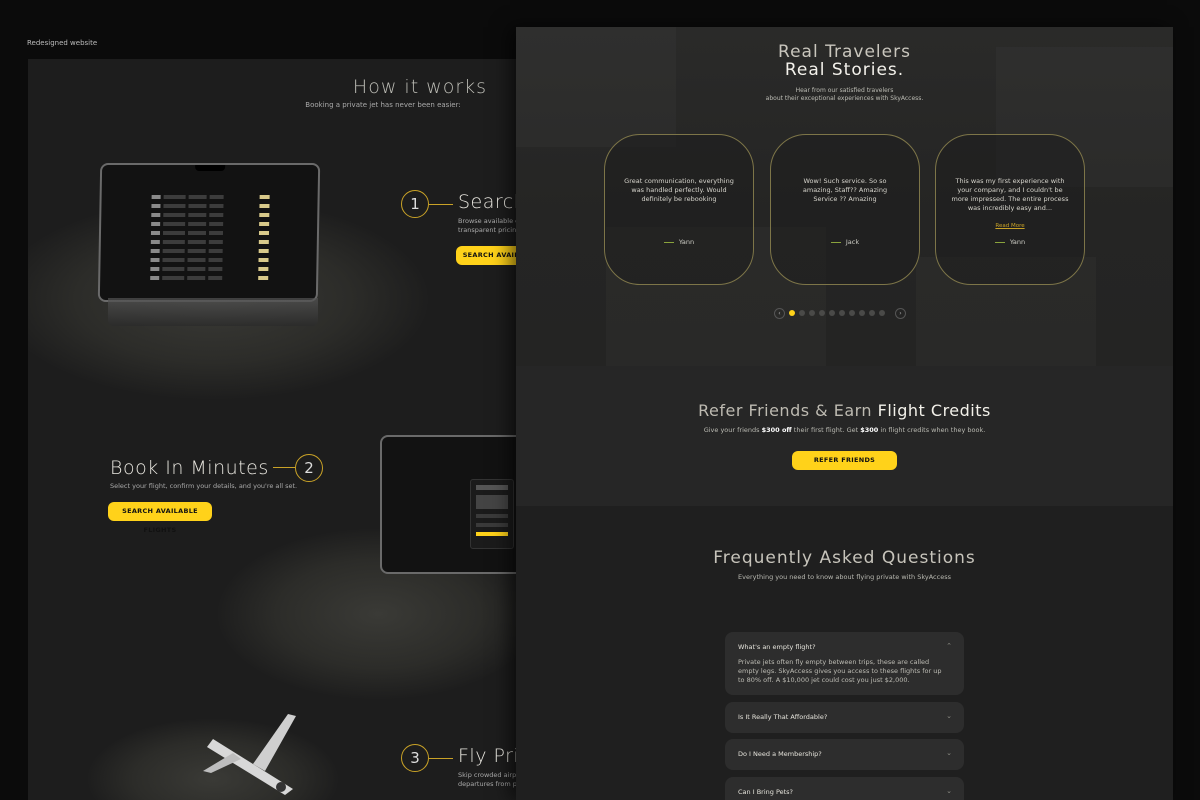  What do you see at coordinates (844, 717) in the screenshot?
I see `faq-item: Is It Really That Affordable? ⌄` at bounding box center [844, 717].